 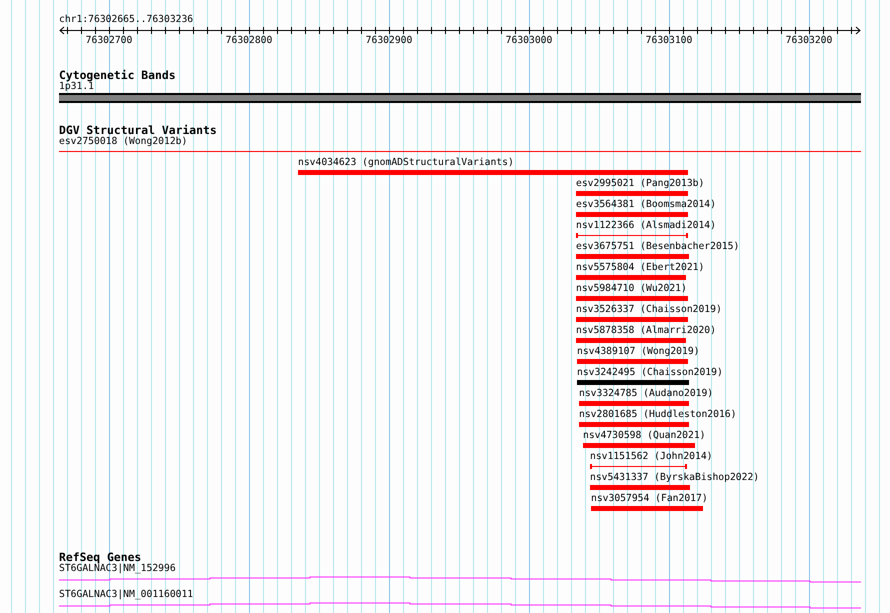 What do you see at coordinates (460, 151) in the screenshot?
I see `feature-line` at bounding box center [460, 151].